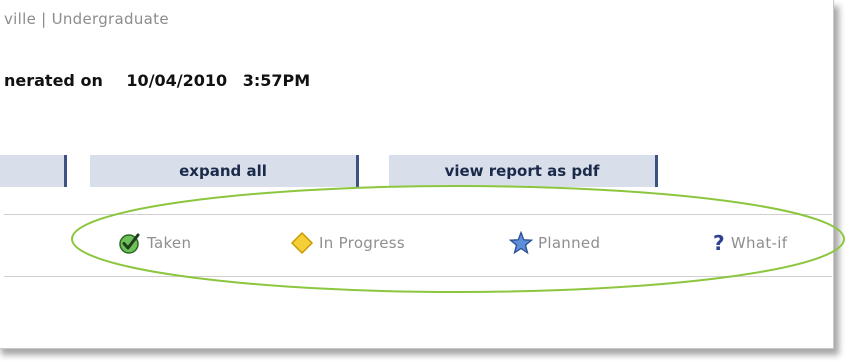 The width and height of the screenshot is (850, 362). Describe the element at coordinates (33, 171) in the screenshot. I see `collapse-all-button` at that location.